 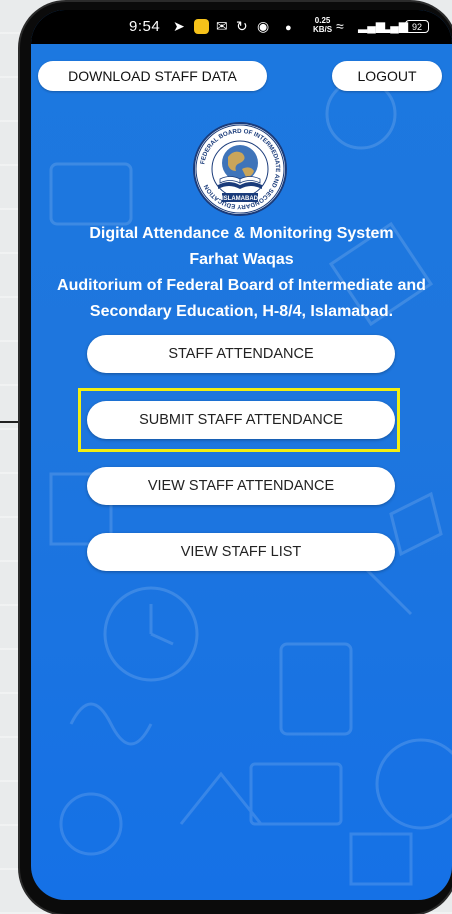 What do you see at coordinates (241, 233) in the screenshot?
I see `system-title: Digital Attendance & Monitoring System` at bounding box center [241, 233].